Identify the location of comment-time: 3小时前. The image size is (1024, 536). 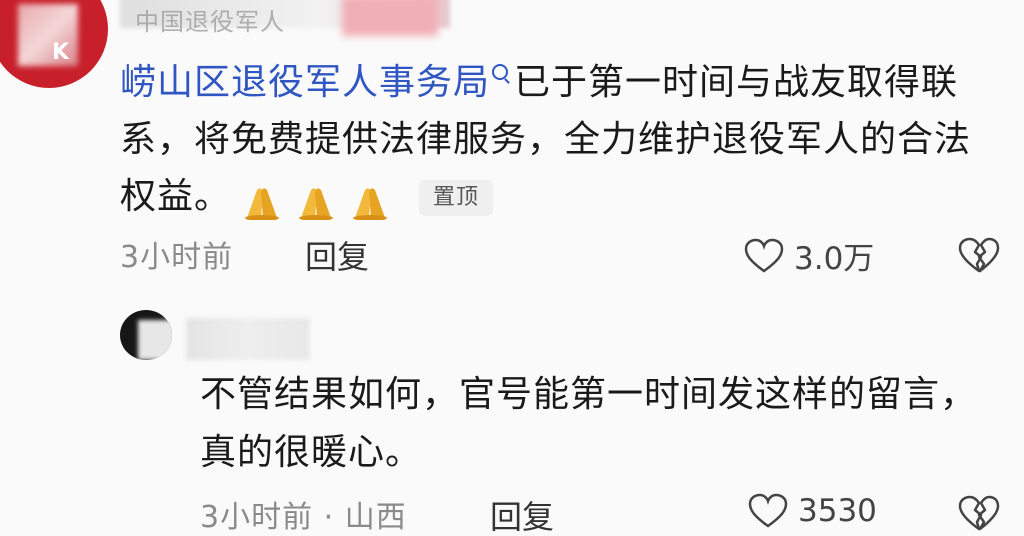
(177, 257).